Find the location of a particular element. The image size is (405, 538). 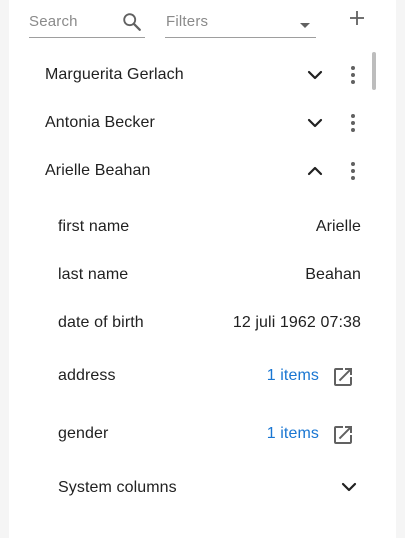

field-last-name: last name Beahan is located at coordinates (189, 275).